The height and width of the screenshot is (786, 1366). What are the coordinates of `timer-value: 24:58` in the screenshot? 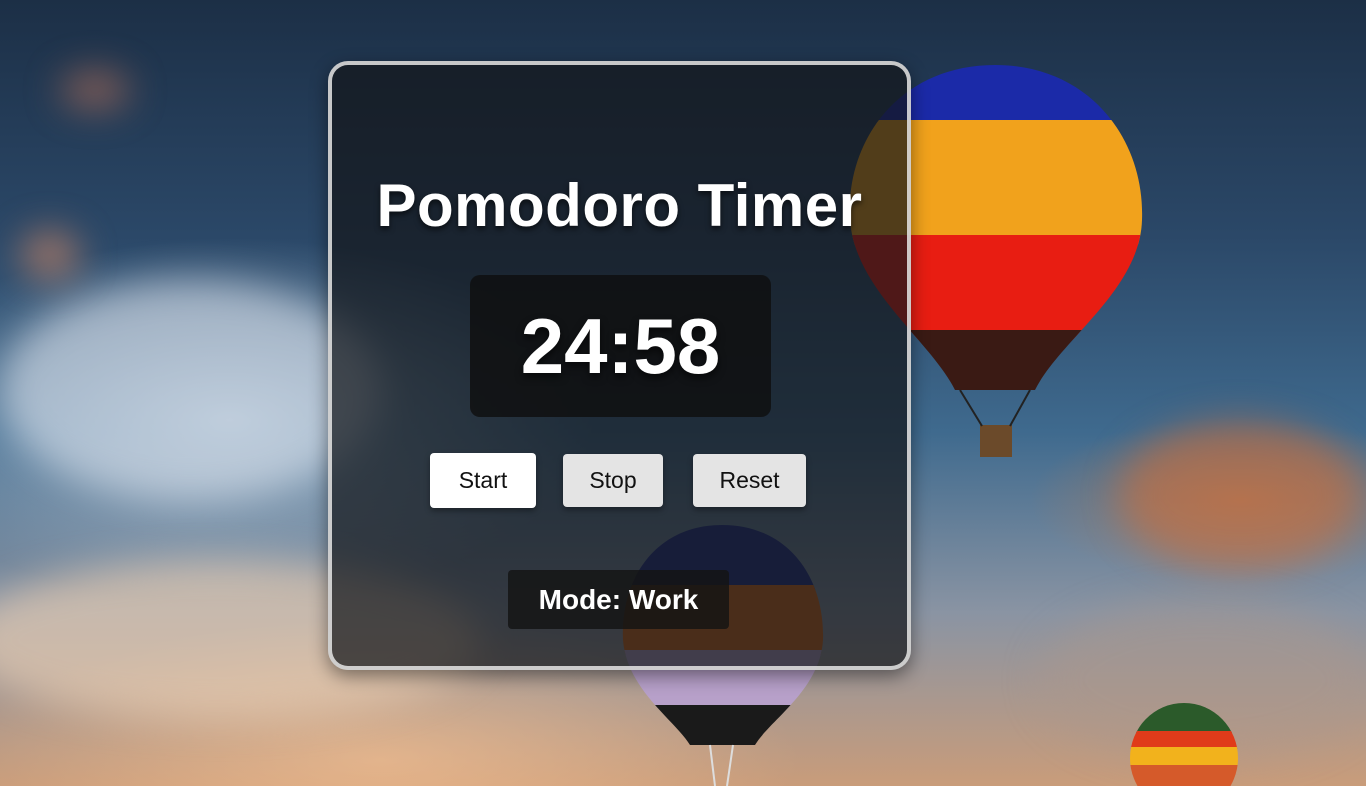 It's located at (620, 345).